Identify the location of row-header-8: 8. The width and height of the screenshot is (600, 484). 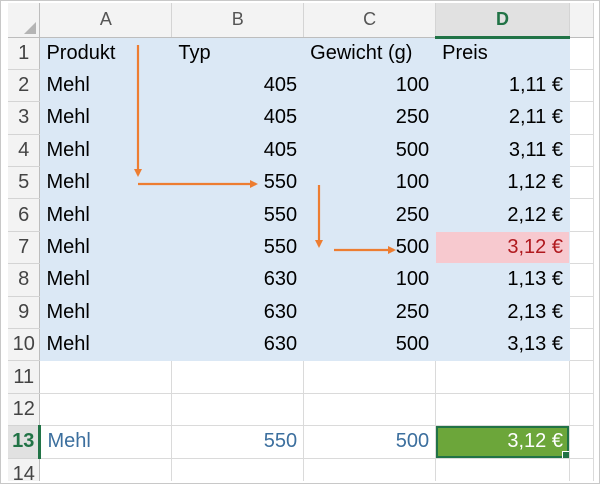
(24, 280).